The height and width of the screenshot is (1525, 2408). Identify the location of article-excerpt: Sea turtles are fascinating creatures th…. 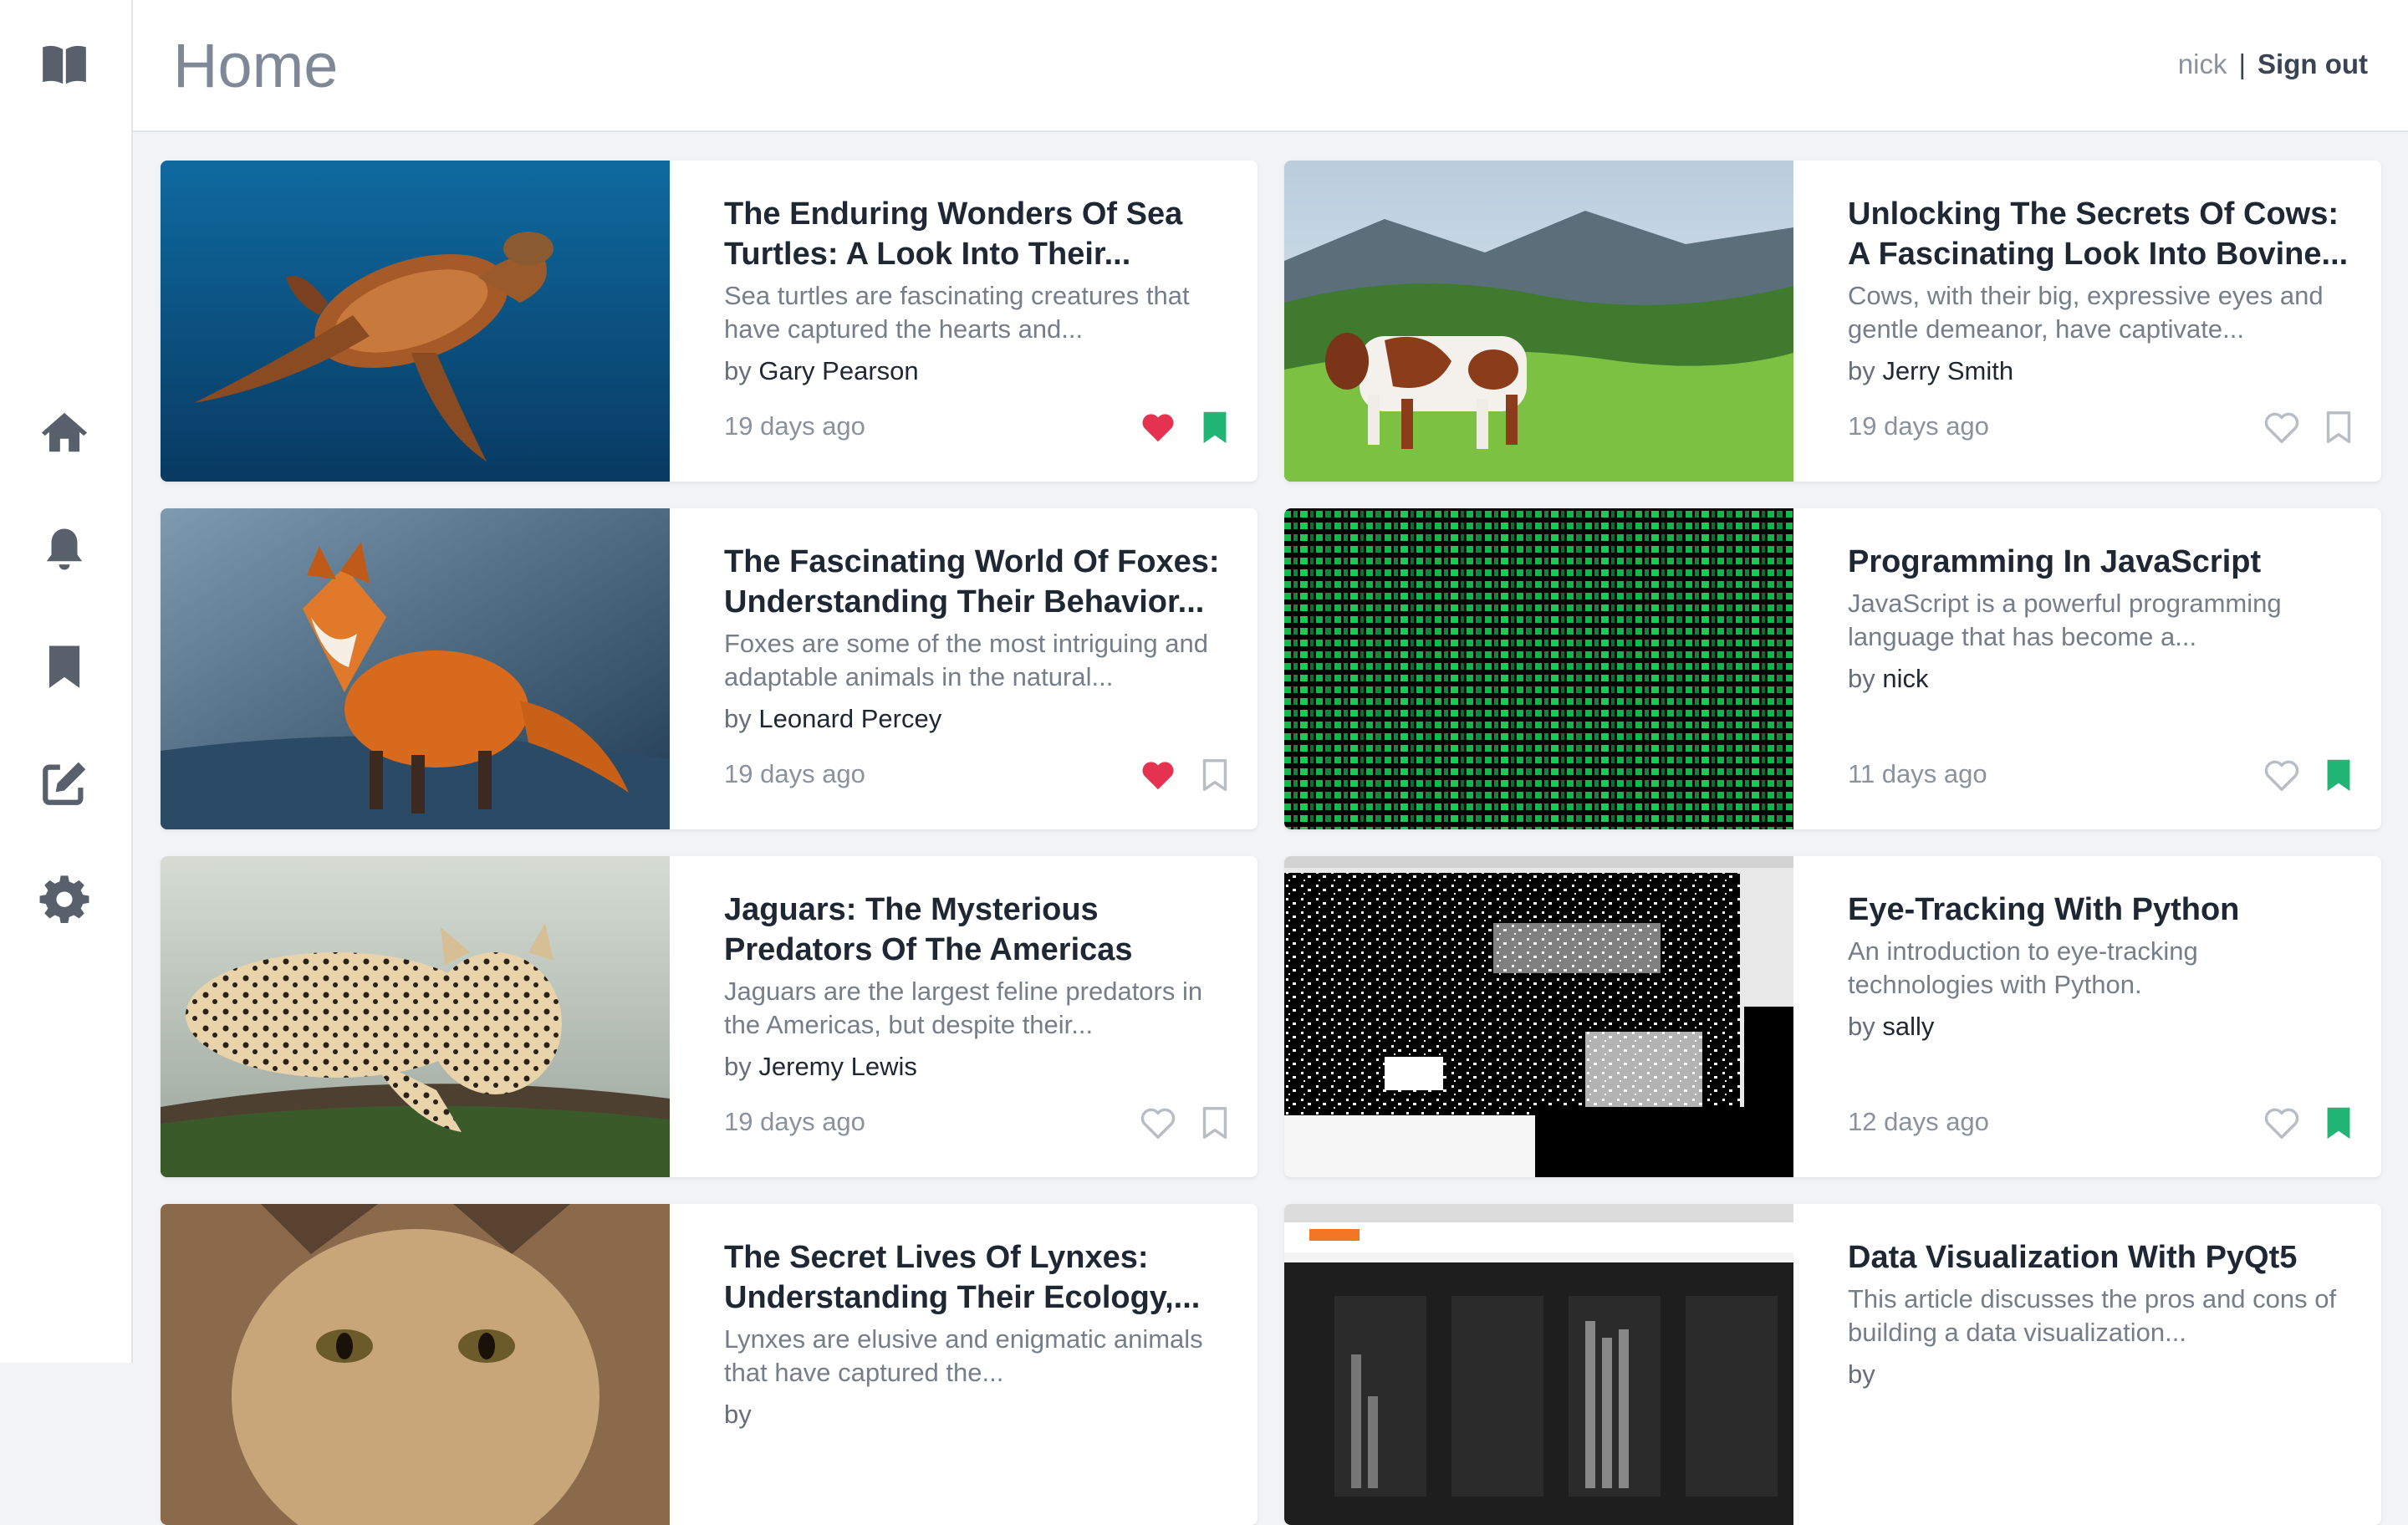
(957, 312).